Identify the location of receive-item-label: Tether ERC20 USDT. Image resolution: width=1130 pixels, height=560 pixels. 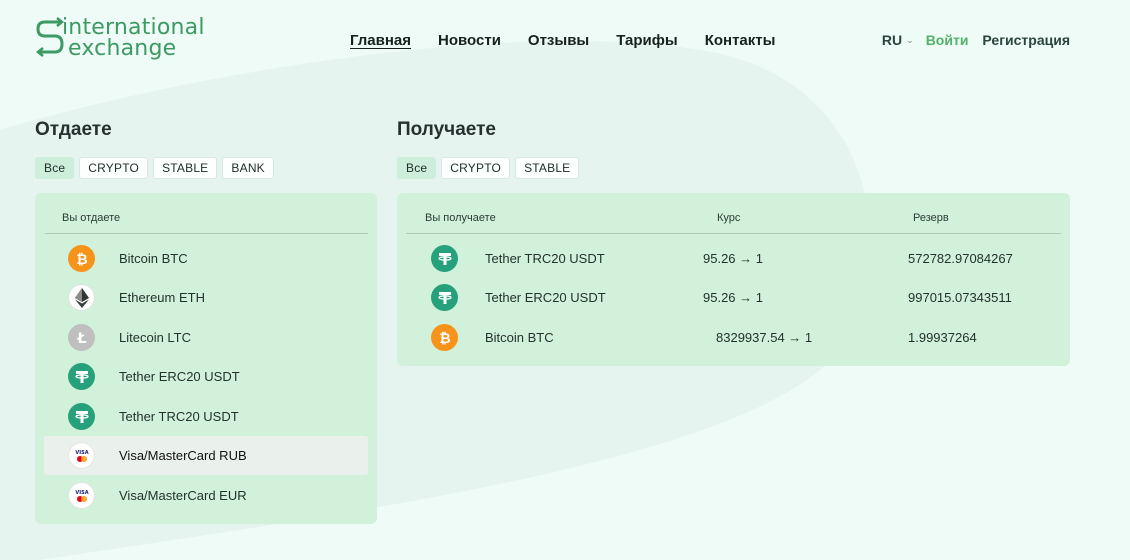
(545, 297).